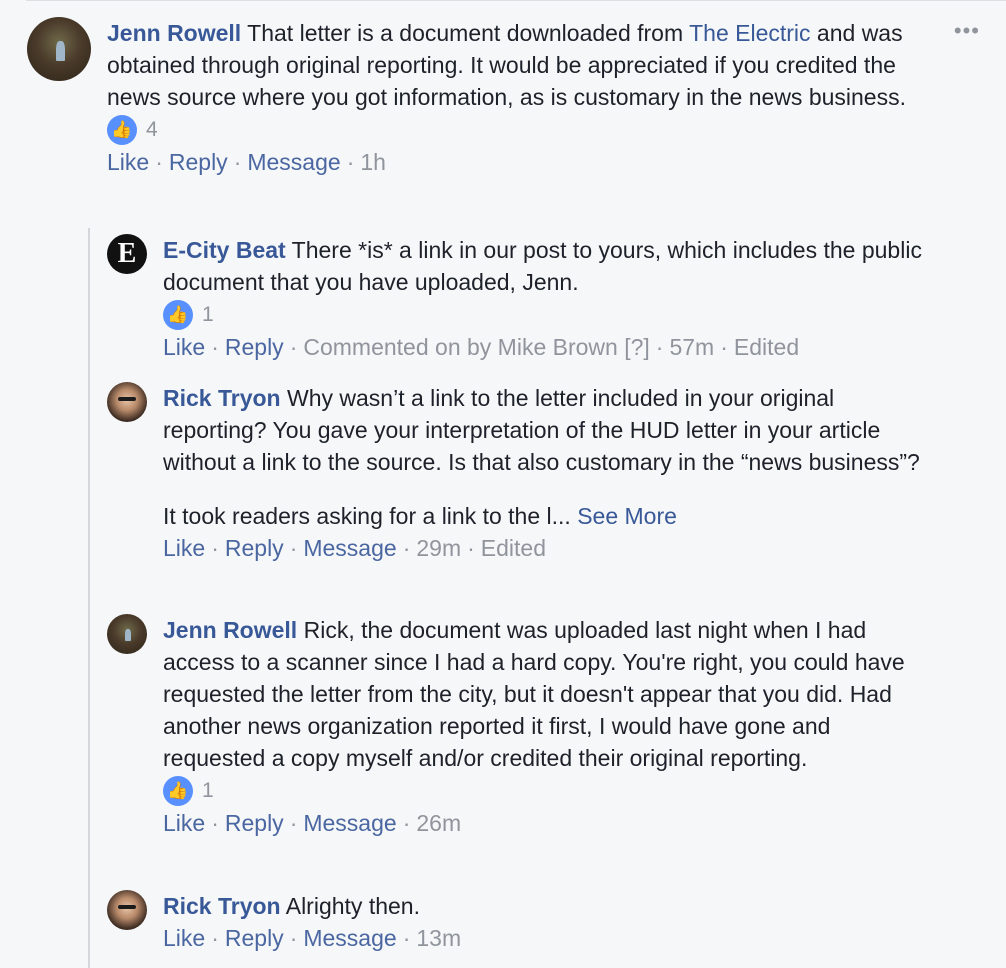  Describe the element at coordinates (476, 347) in the screenshot. I see `commented-on-by: Commented on by Mike Brown [?]` at that location.